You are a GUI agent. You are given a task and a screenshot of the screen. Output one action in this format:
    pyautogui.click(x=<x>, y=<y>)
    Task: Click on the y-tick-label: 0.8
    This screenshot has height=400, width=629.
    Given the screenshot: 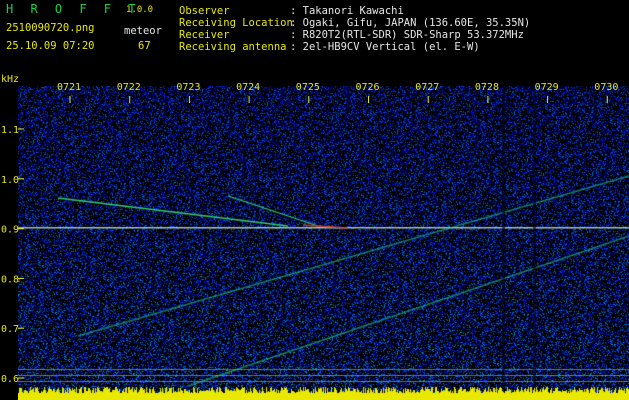 What is the action you would take?
    pyautogui.click(x=10, y=279)
    